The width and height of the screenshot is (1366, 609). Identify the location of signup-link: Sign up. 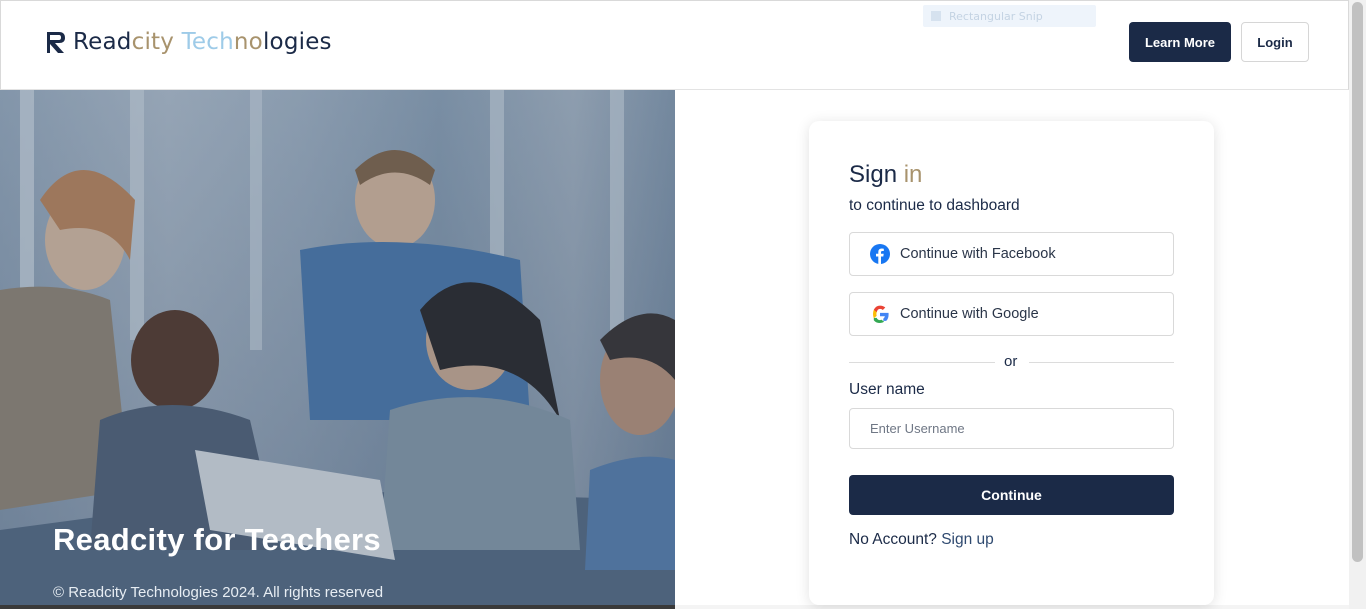
(967, 539).